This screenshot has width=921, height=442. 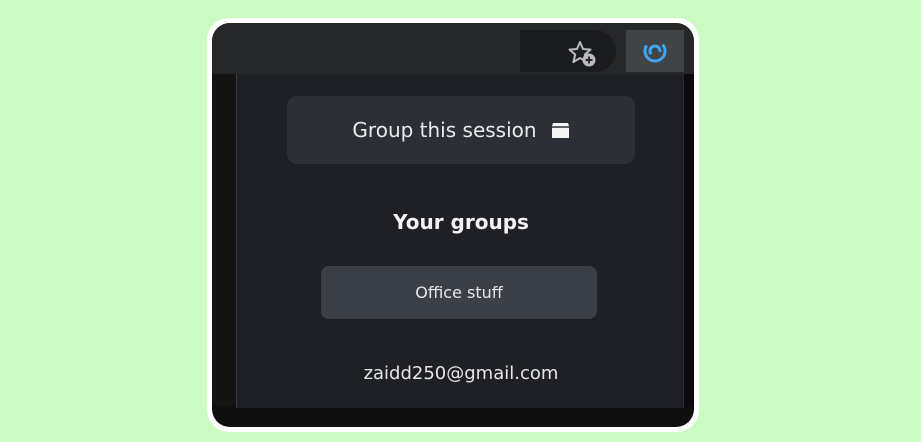 I want to click on your-groups-heading: Your groups, so click(x=461, y=222).